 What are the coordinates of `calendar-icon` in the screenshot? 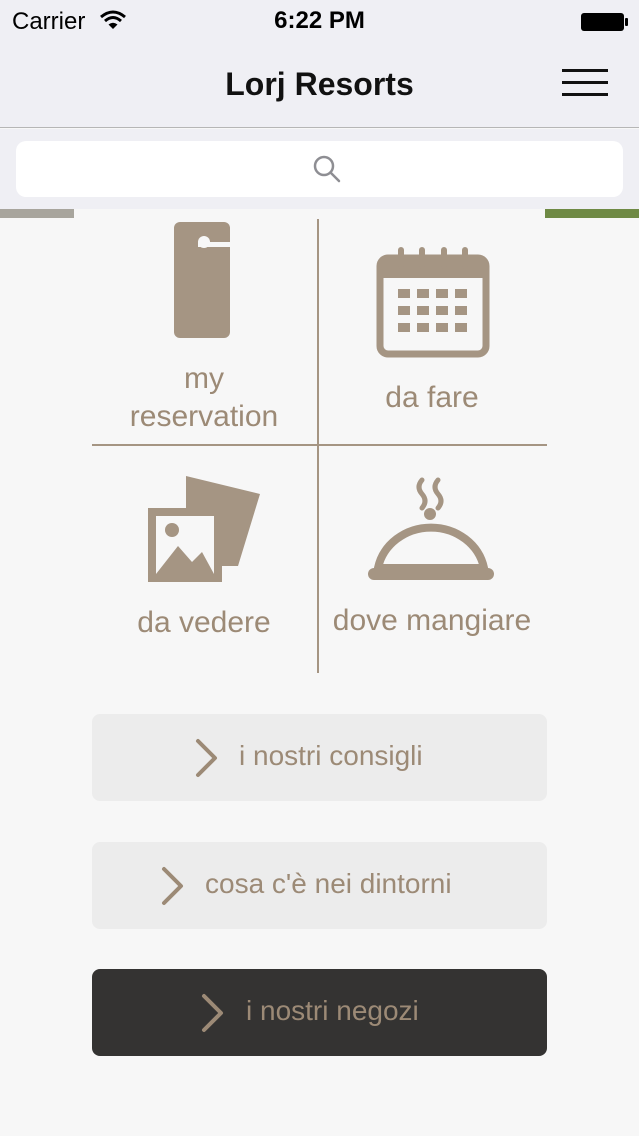 It's located at (433, 302).